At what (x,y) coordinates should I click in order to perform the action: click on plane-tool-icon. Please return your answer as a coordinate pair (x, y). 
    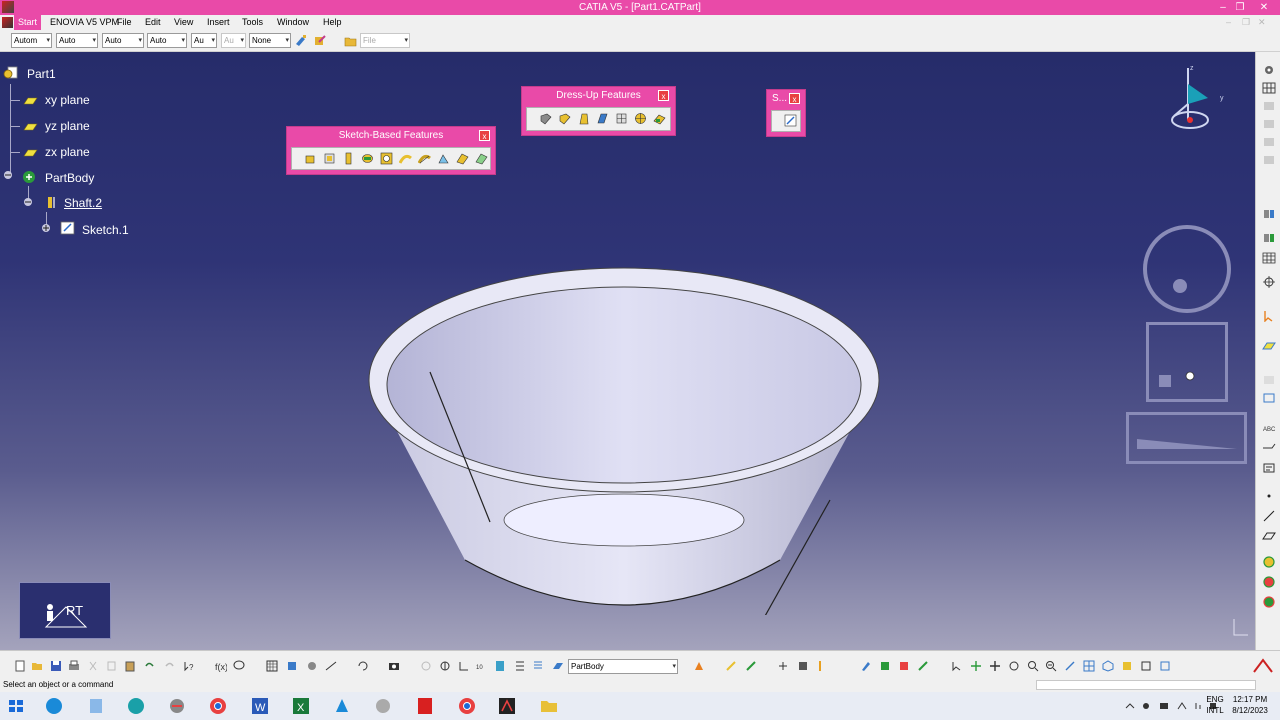
    Looking at the image, I should click on (1269, 346).